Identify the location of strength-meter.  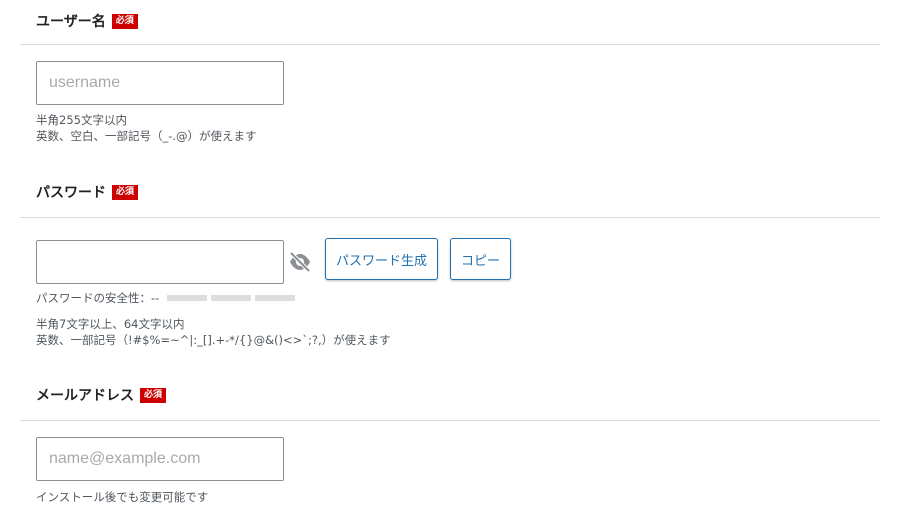
(233, 298).